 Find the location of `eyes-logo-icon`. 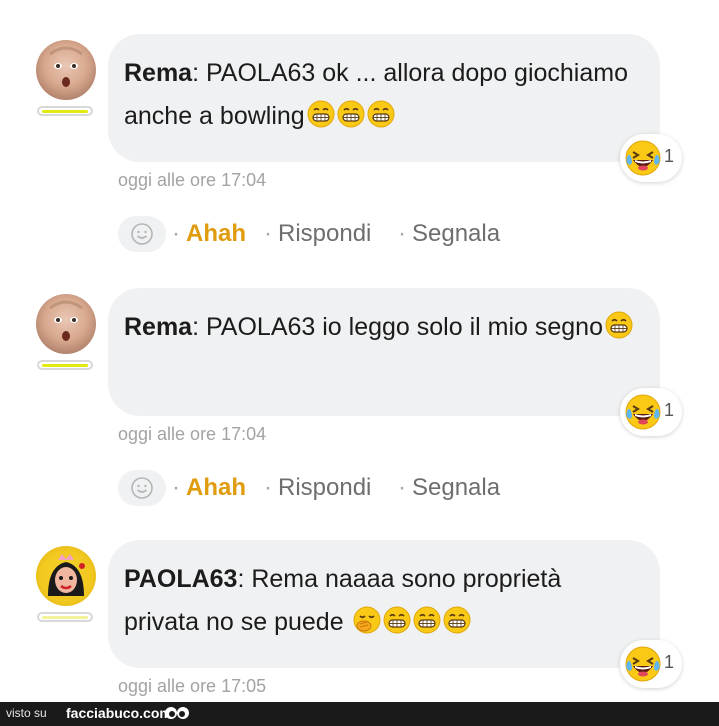

eyes-logo-icon is located at coordinates (177, 713).